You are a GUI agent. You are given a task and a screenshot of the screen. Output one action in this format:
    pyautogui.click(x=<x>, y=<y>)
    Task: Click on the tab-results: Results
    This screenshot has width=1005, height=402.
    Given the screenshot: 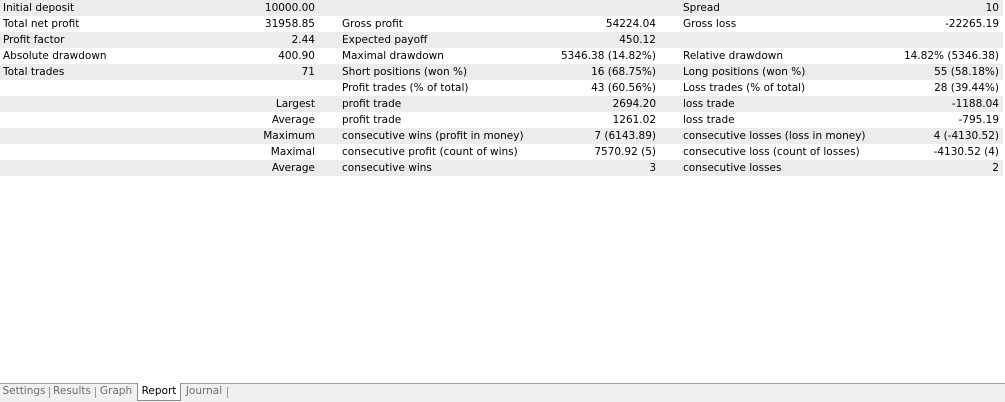 What is the action you would take?
    pyautogui.click(x=72, y=392)
    